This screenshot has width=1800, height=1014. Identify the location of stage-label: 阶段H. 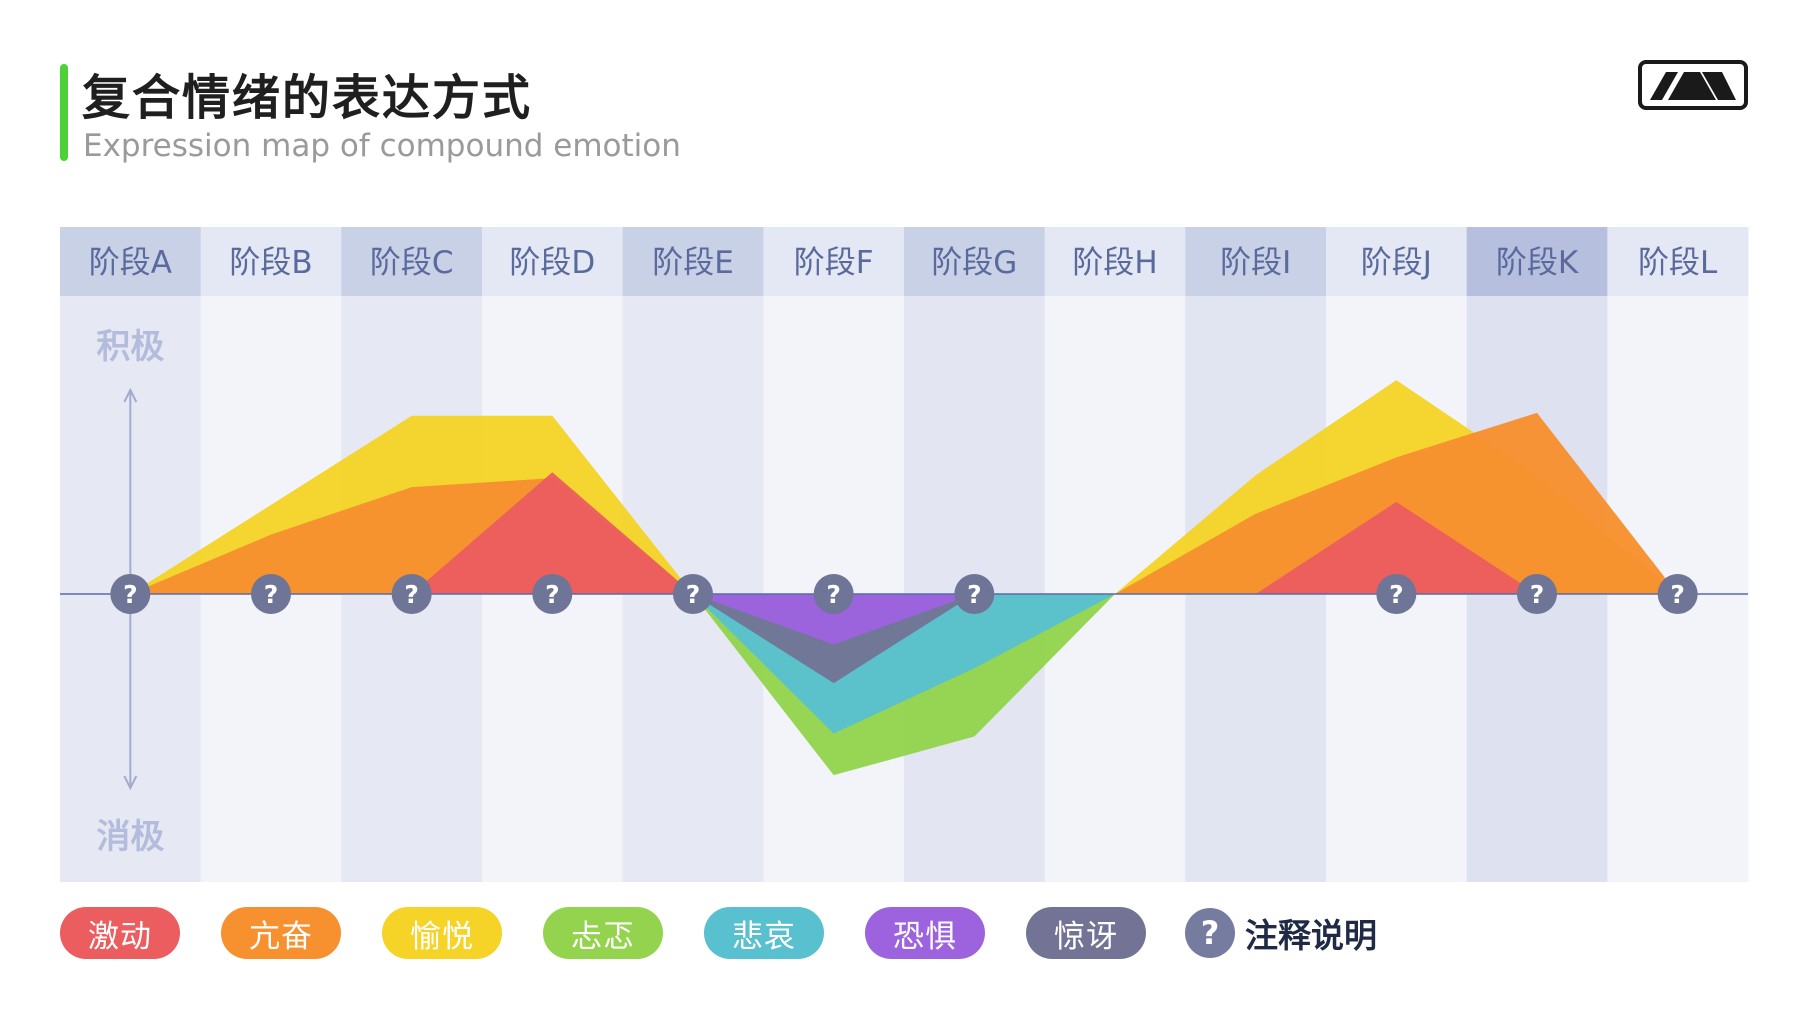
(1114, 263).